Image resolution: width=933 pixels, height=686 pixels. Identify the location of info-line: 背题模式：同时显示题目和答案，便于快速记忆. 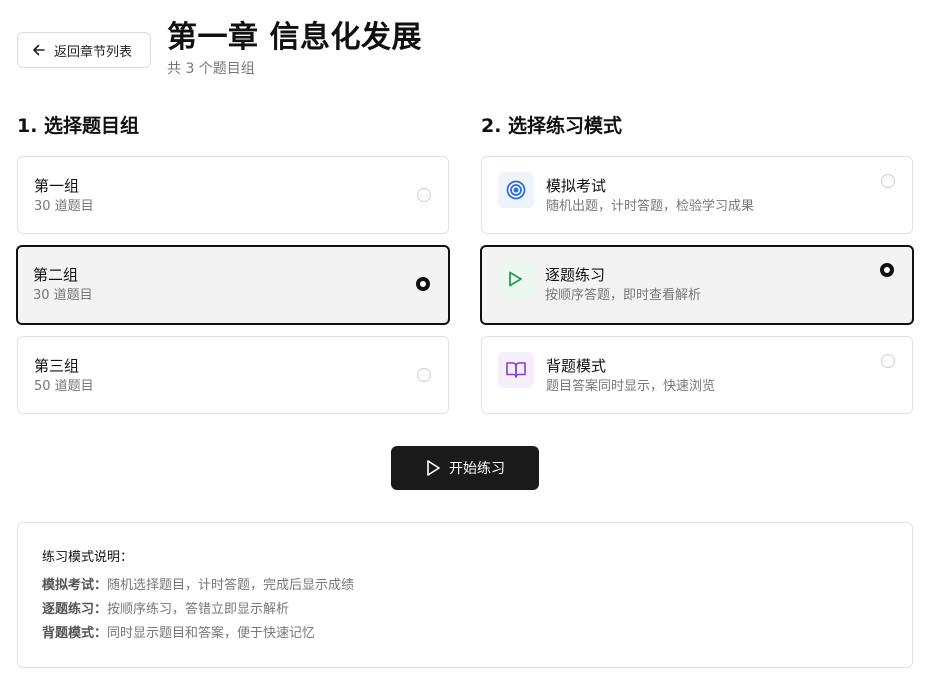
(178, 634).